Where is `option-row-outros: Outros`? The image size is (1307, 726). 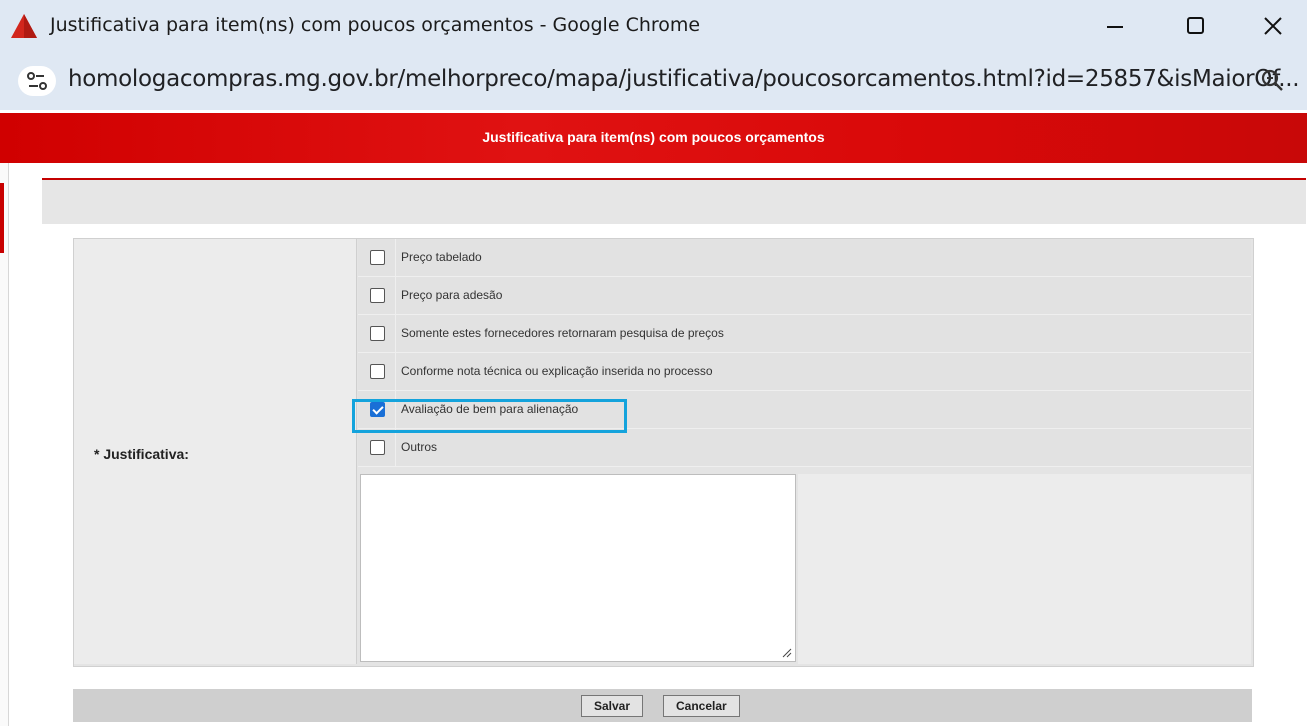 option-row-outros: Outros is located at coordinates (804, 448).